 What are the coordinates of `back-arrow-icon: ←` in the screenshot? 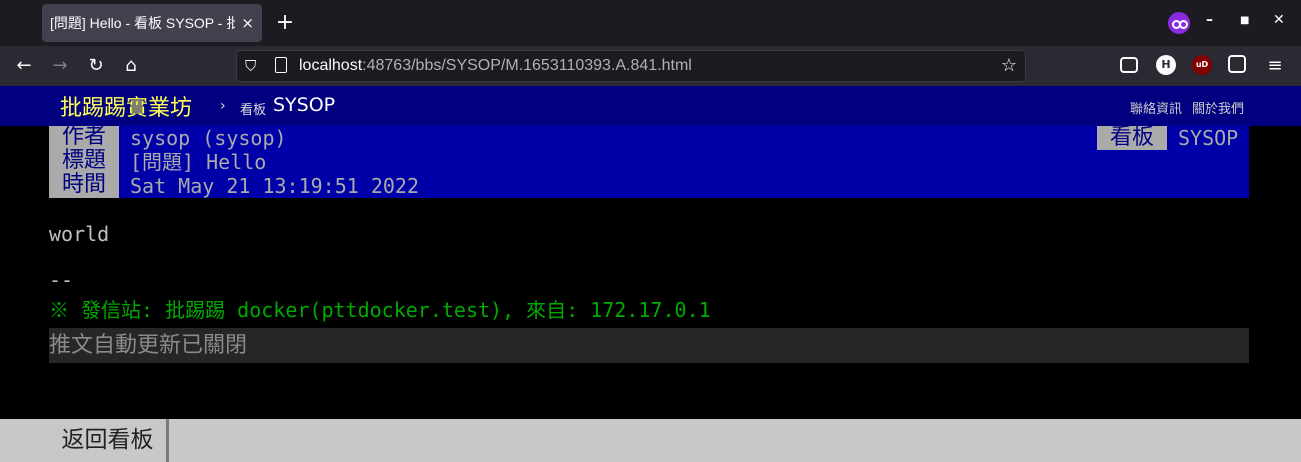 It's located at (24, 66).